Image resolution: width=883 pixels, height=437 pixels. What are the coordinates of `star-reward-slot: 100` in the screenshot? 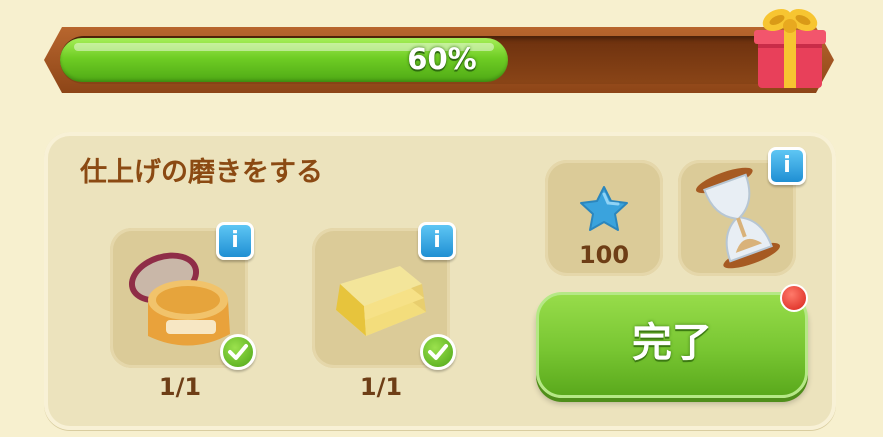 It's located at (604, 218).